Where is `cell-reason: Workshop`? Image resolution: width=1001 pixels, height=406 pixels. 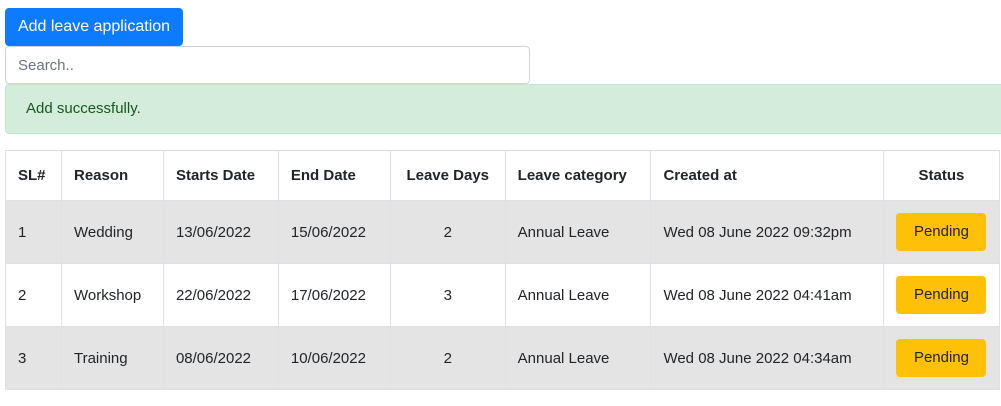
cell-reason: Workshop is located at coordinates (112, 295).